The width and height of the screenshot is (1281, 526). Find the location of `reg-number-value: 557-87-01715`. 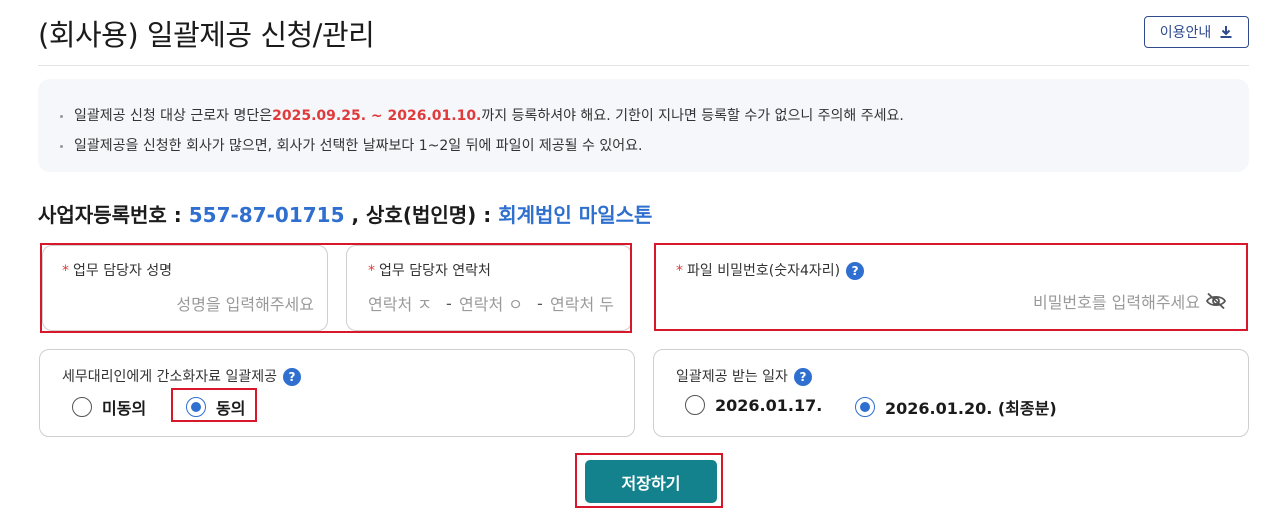

reg-number-value: 557-87-01715 is located at coordinates (266, 215).